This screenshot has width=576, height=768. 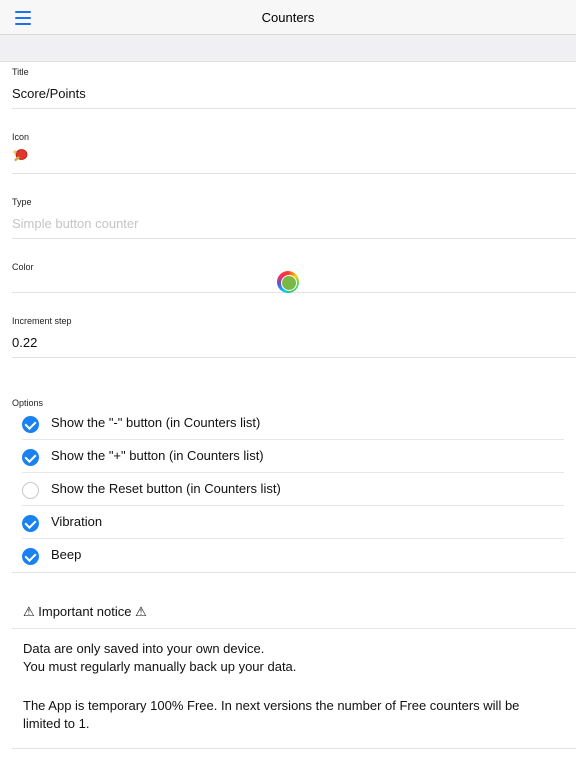 What do you see at coordinates (20, 72) in the screenshot?
I see `title-label: Title` at bounding box center [20, 72].